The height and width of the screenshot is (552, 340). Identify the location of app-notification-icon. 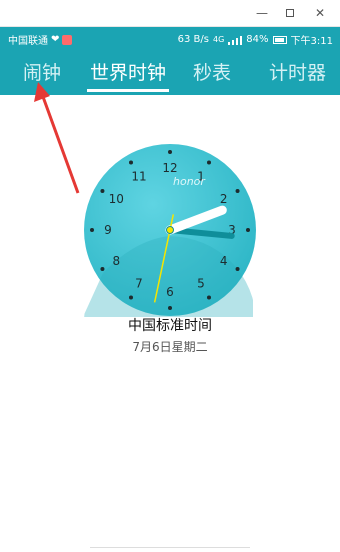
(67, 39).